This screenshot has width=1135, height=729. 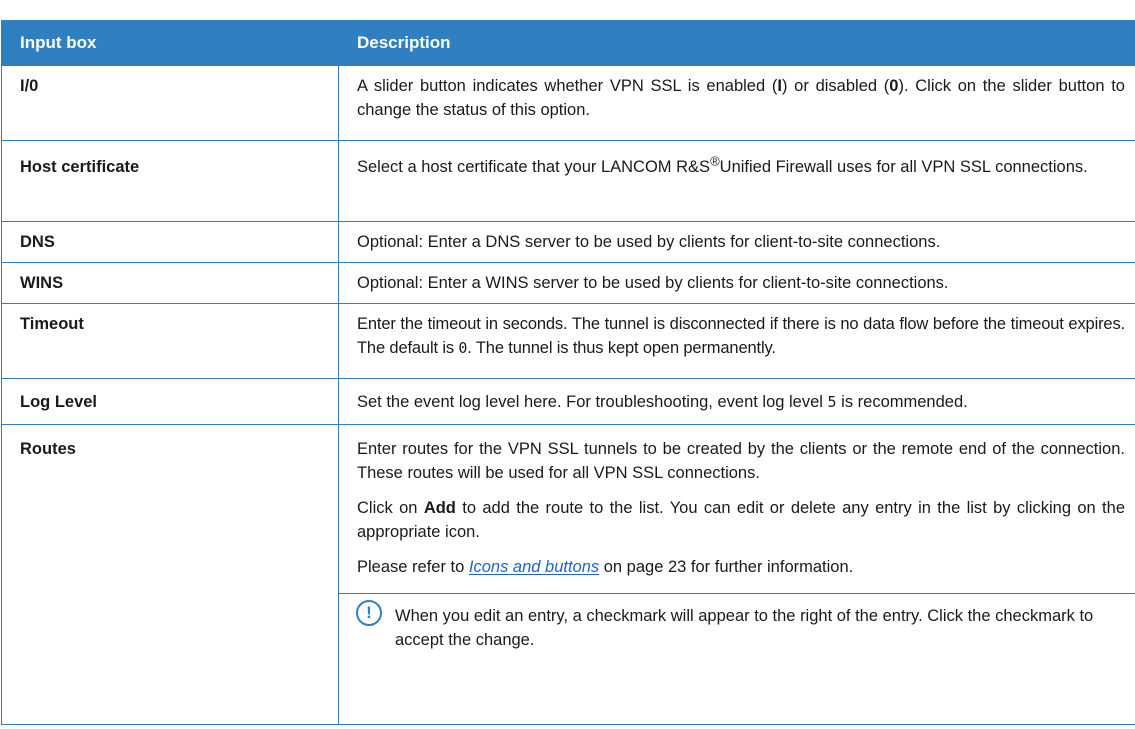 What do you see at coordinates (534, 567) in the screenshot?
I see `icons-and-buttons-link: Icons and buttons` at bounding box center [534, 567].